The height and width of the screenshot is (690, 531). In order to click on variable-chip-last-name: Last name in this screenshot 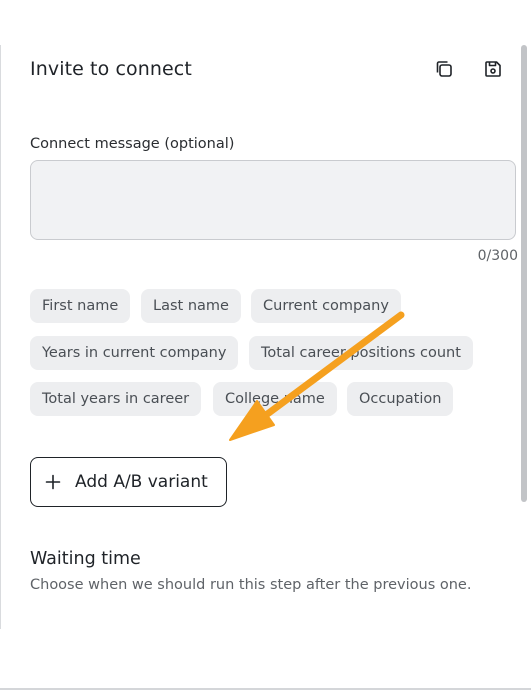, I will do `click(191, 306)`.